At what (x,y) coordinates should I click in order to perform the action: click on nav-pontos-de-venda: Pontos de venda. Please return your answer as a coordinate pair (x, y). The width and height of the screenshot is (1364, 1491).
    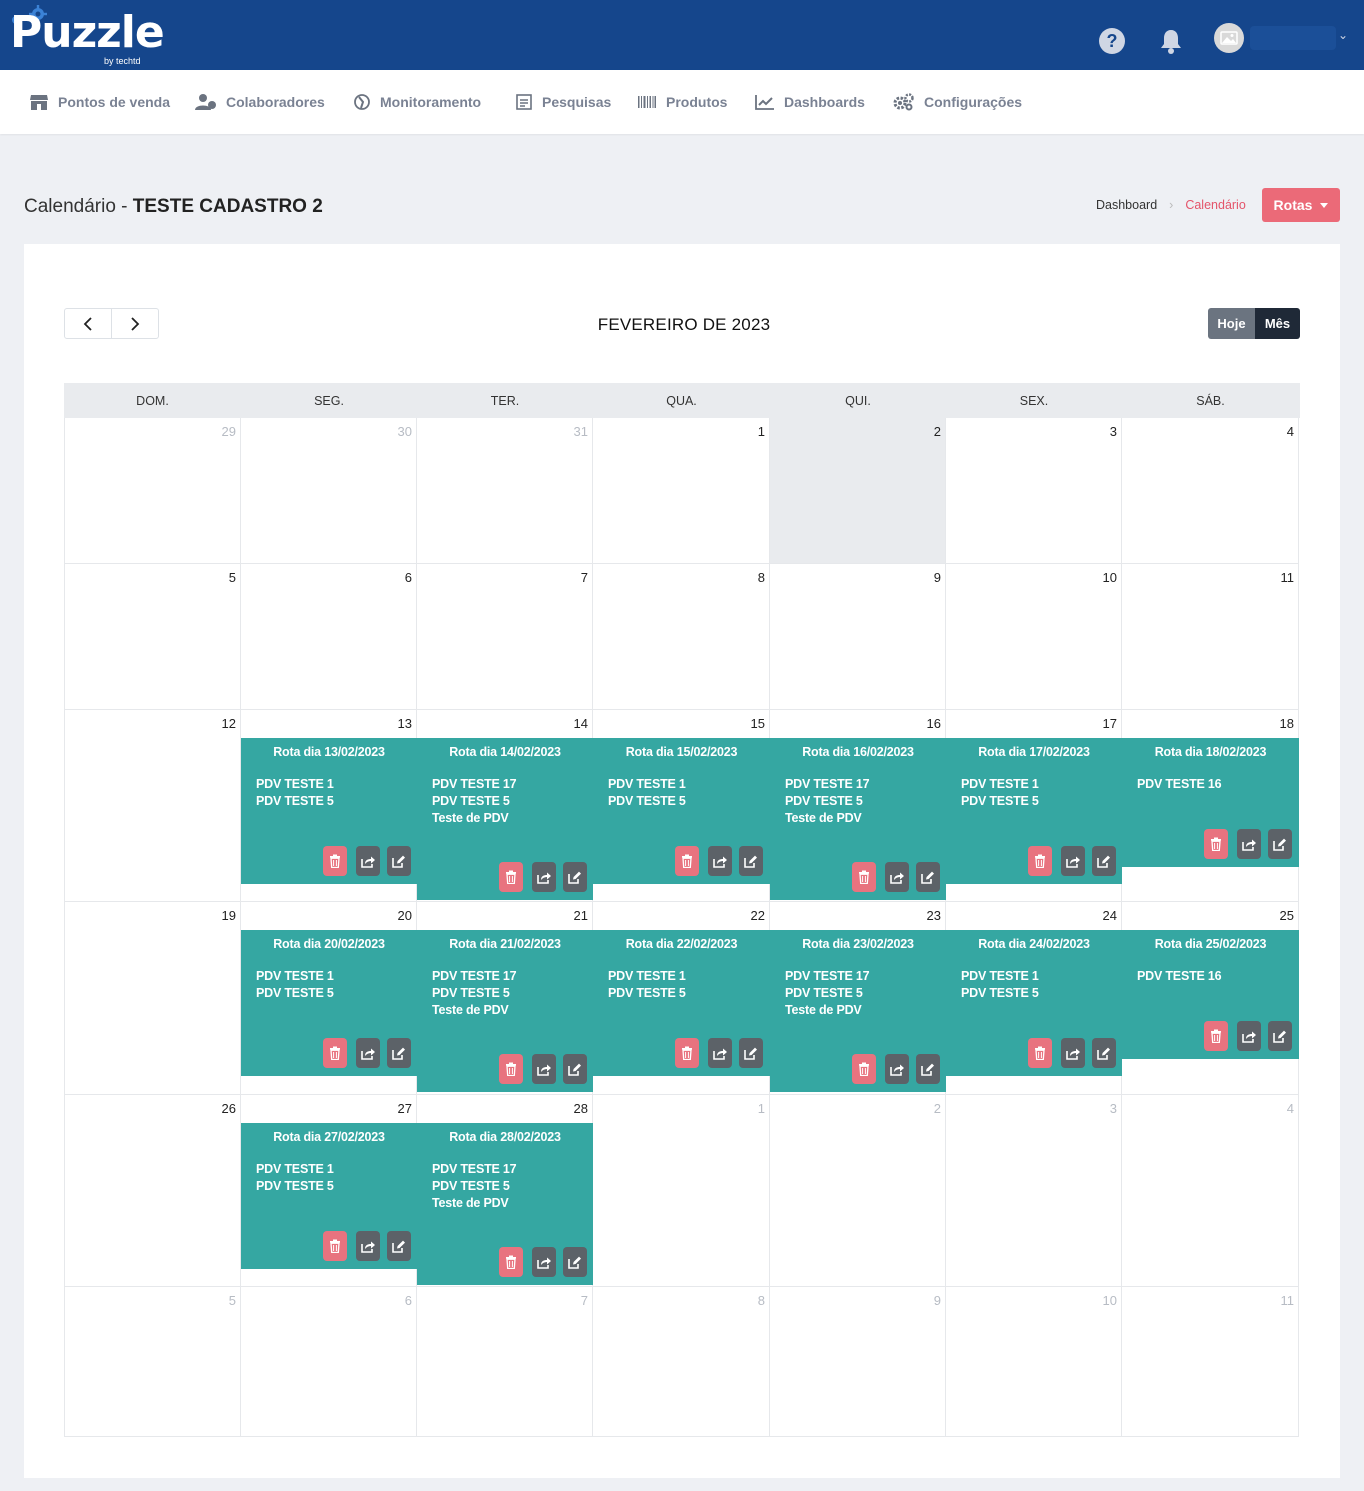
    Looking at the image, I should click on (99, 102).